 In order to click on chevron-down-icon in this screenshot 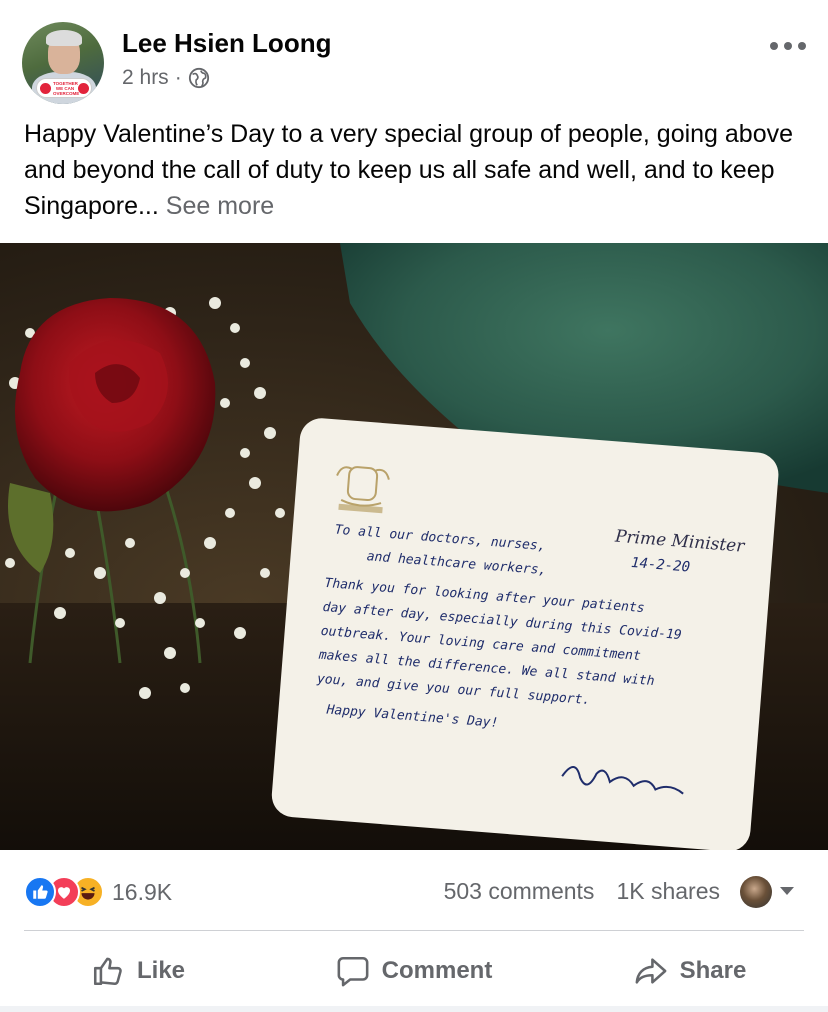, I will do `click(787, 891)`.